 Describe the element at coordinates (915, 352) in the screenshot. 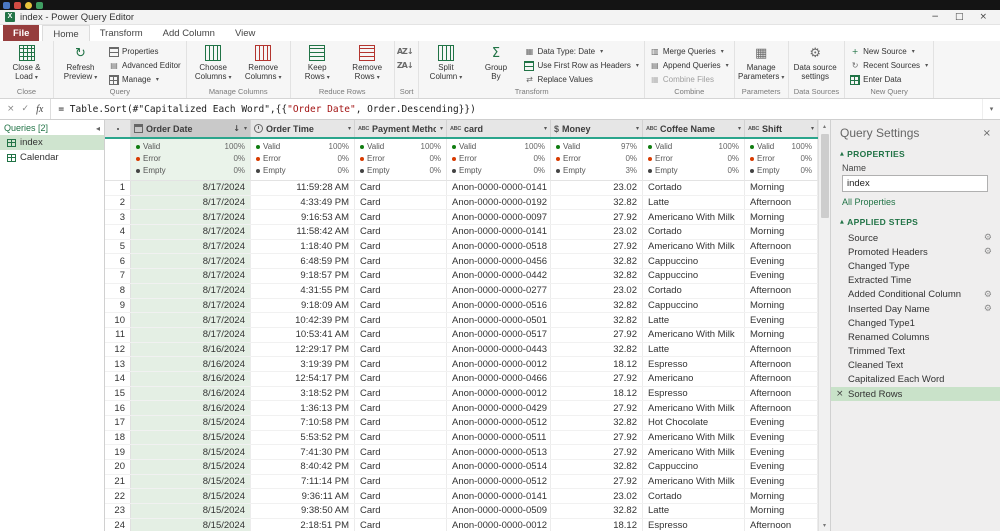

I see `applied-step-trimmed-text: Trimmed Text` at that location.